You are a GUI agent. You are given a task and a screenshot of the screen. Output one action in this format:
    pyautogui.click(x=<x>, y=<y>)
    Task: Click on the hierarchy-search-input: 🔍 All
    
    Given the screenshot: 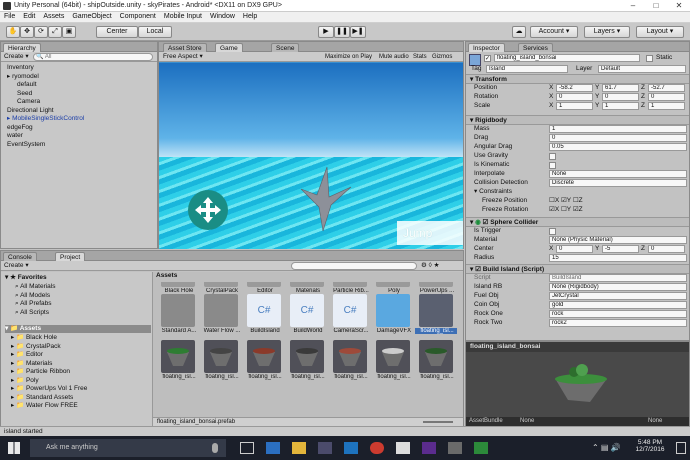 What is the action you would take?
    pyautogui.click(x=93, y=57)
    